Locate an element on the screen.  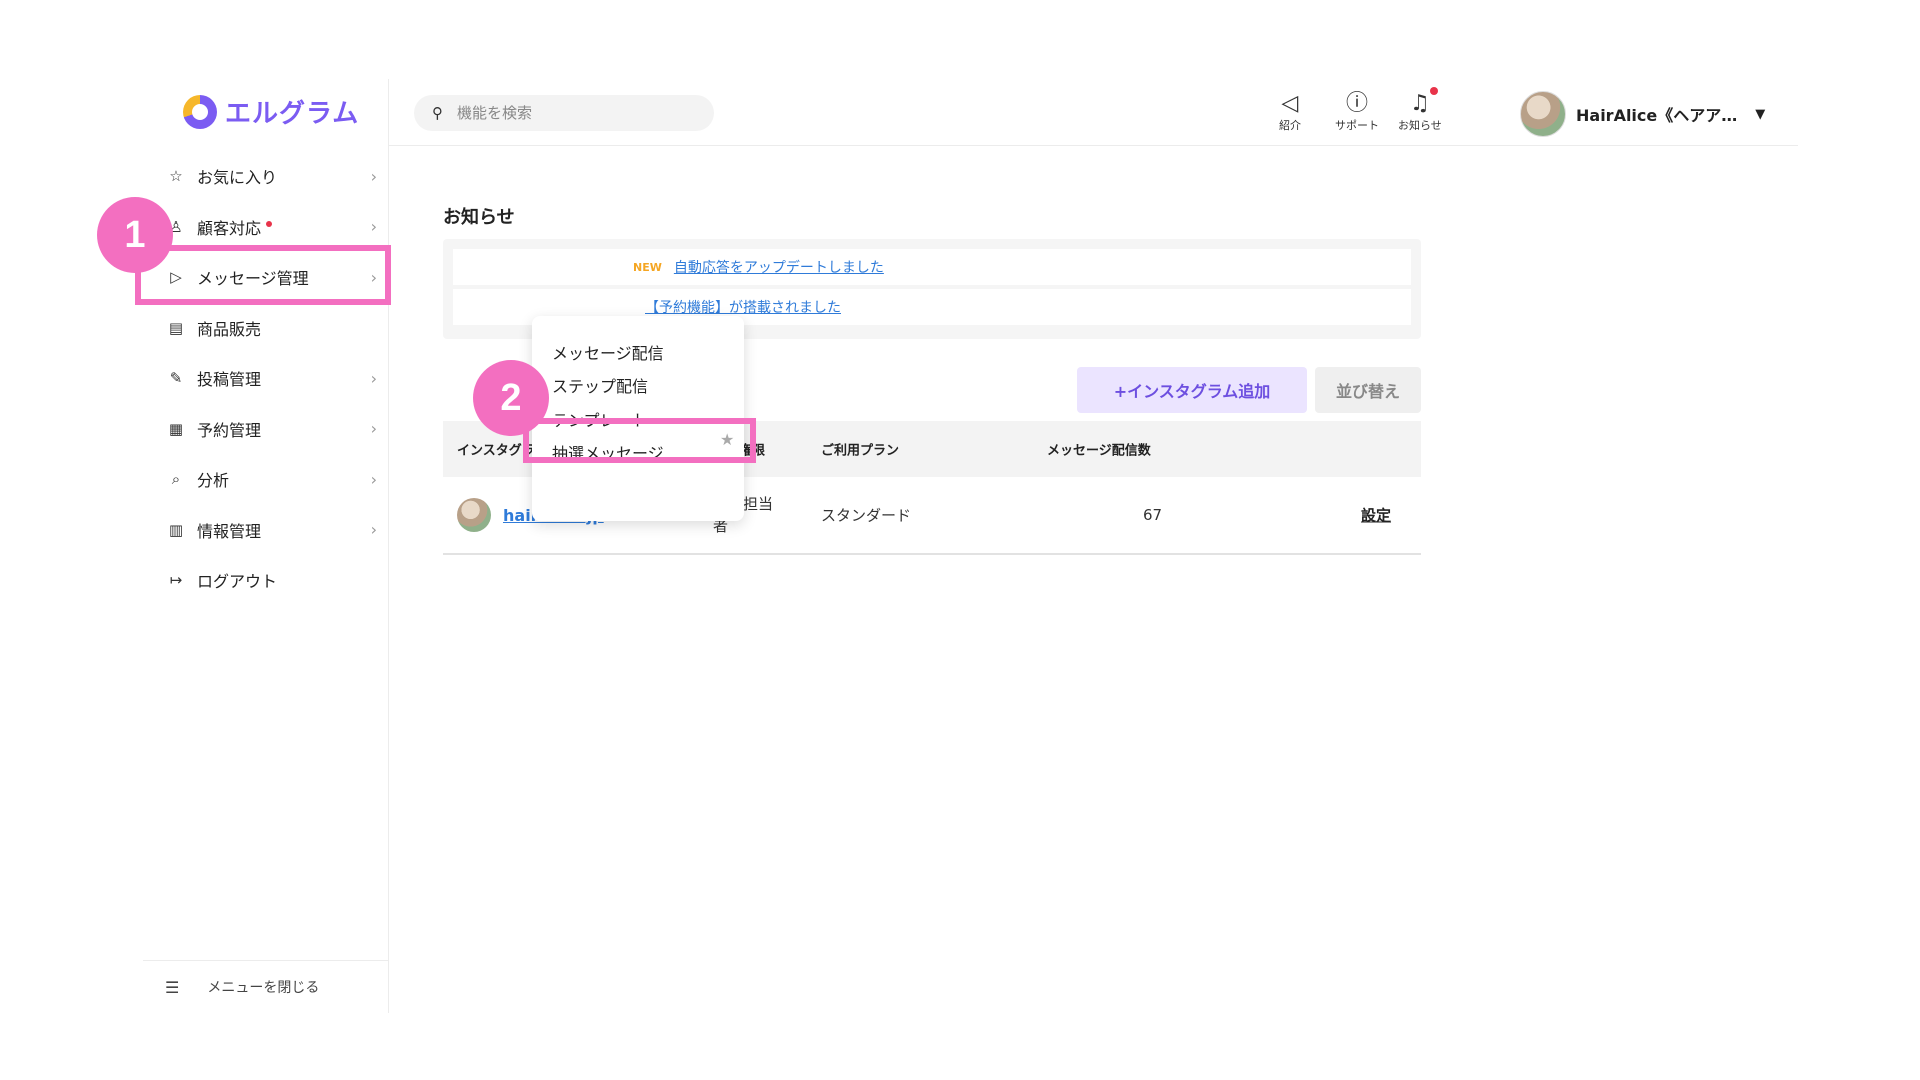
star-icon: ☆ is located at coordinates (176, 176).